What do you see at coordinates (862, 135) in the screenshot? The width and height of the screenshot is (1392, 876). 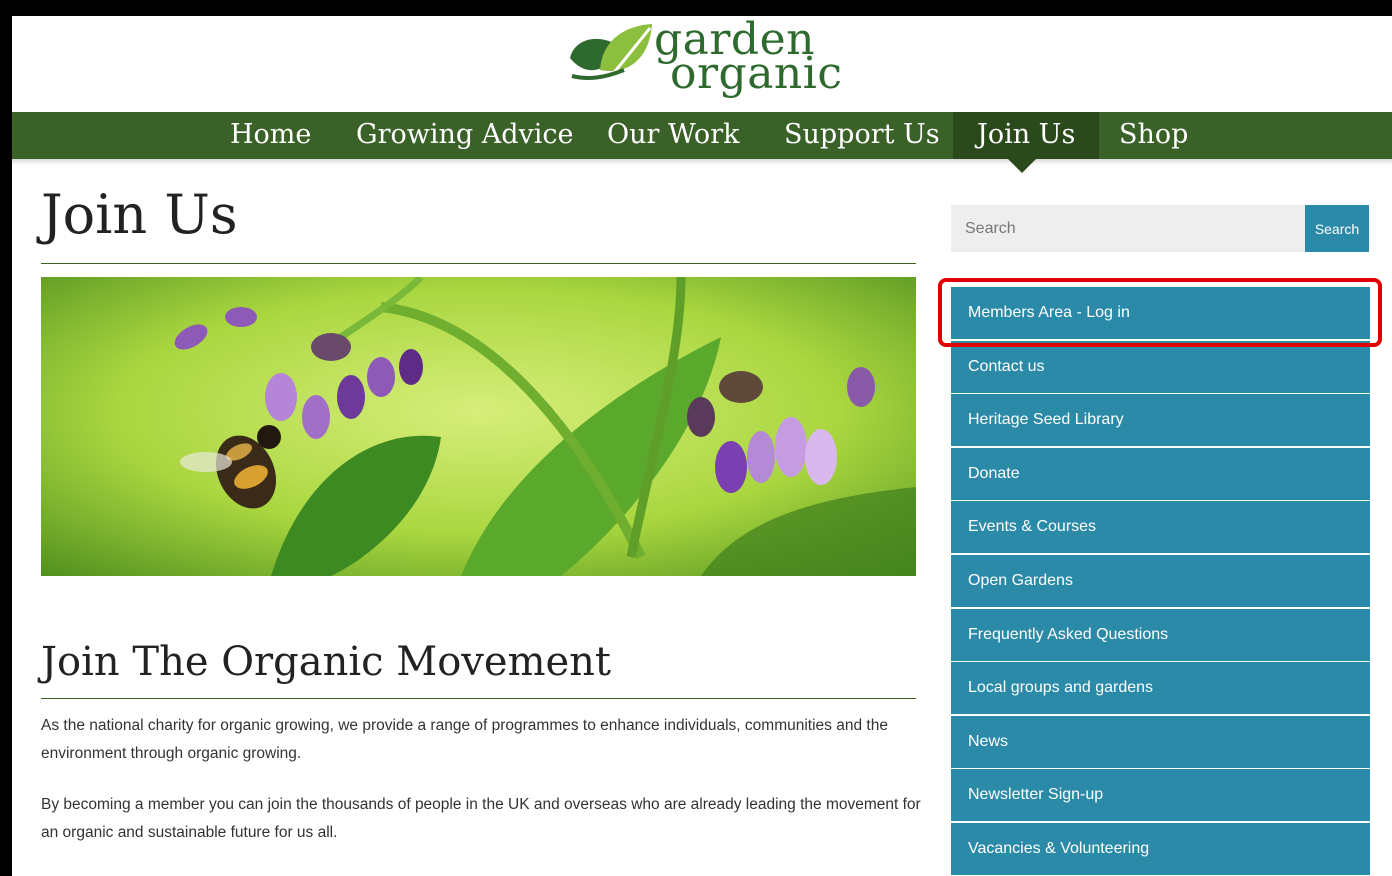 I see `nav-support-us: Support Us` at bounding box center [862, 135].